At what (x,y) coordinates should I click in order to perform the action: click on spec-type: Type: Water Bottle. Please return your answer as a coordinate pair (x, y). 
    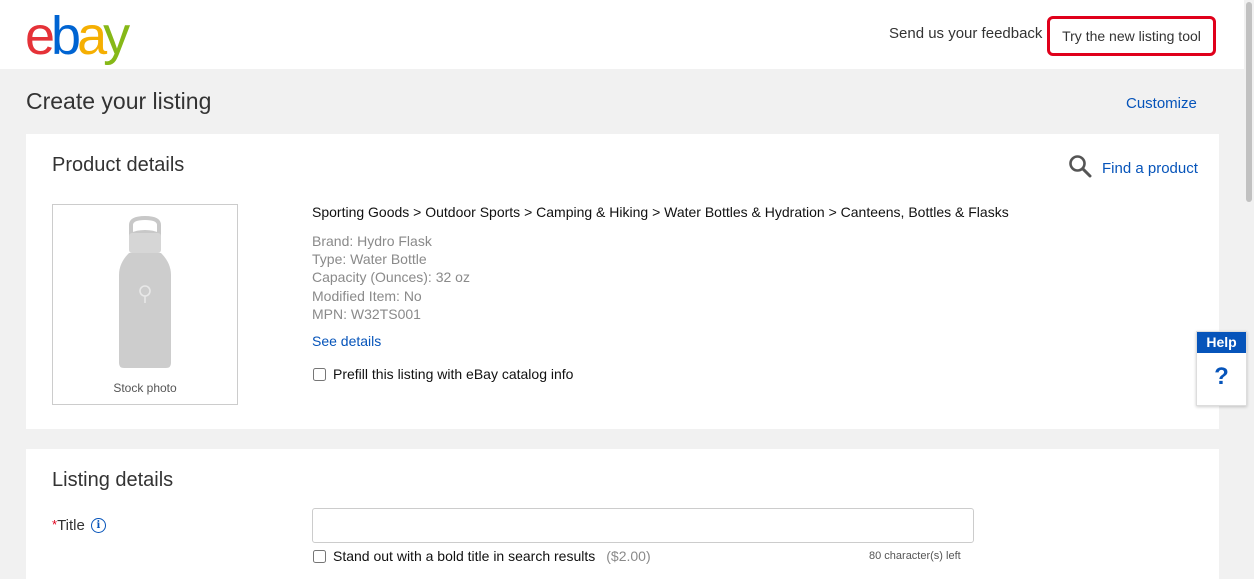
    Looking at the image, I should click on (369, 259).